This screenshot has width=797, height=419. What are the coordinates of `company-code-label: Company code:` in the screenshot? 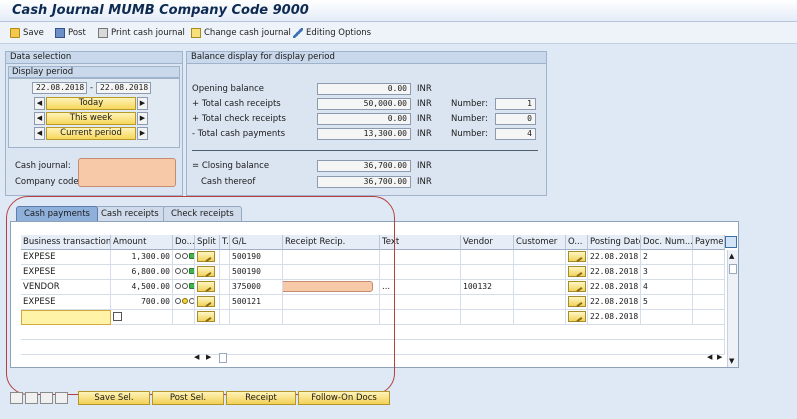 It's located at (48, 182).